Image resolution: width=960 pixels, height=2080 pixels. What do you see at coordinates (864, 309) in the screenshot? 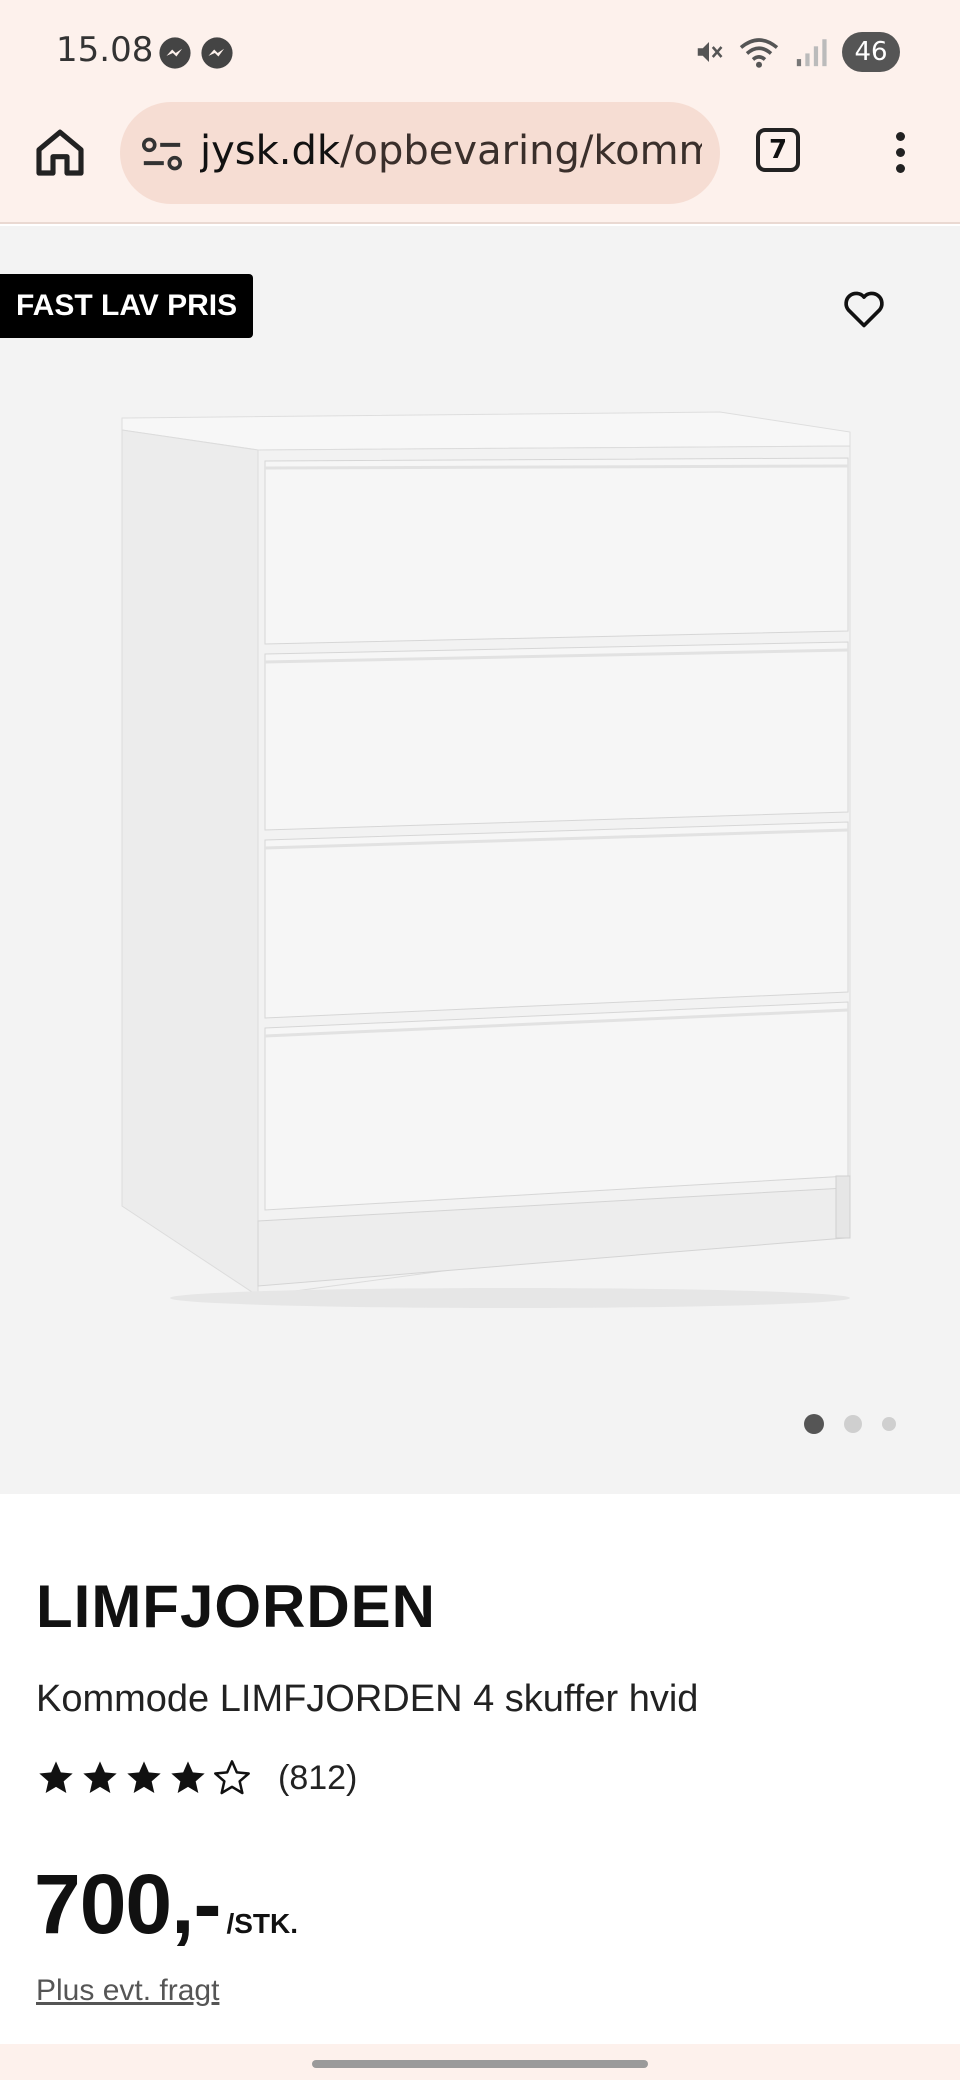
I see `heart-outline-icon` at bounding box center [864, 309].